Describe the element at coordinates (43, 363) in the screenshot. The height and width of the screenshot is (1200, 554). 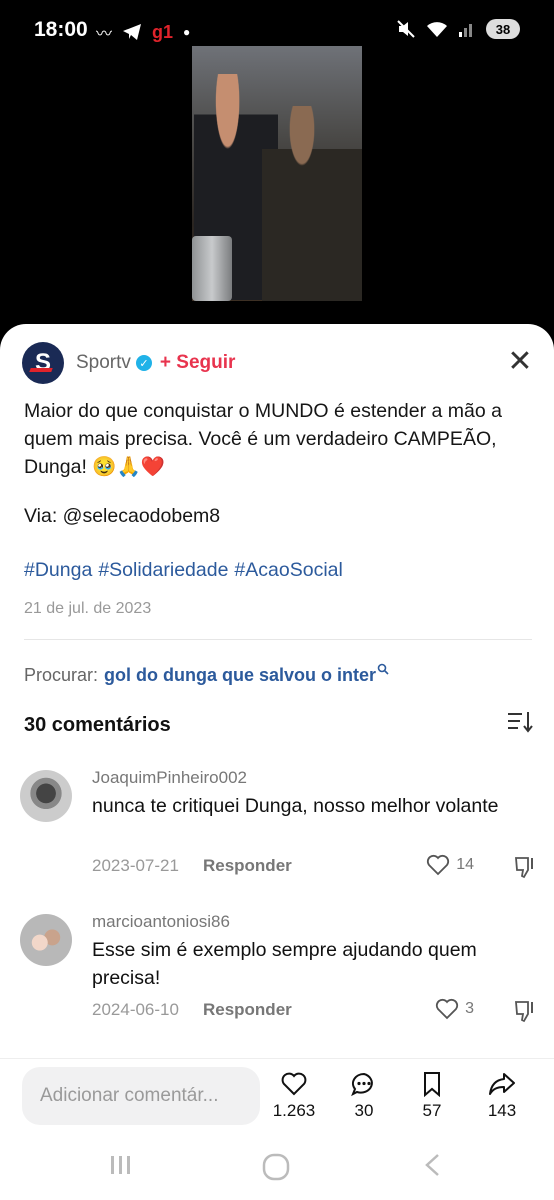
I see `account-avatar: S` at that location.